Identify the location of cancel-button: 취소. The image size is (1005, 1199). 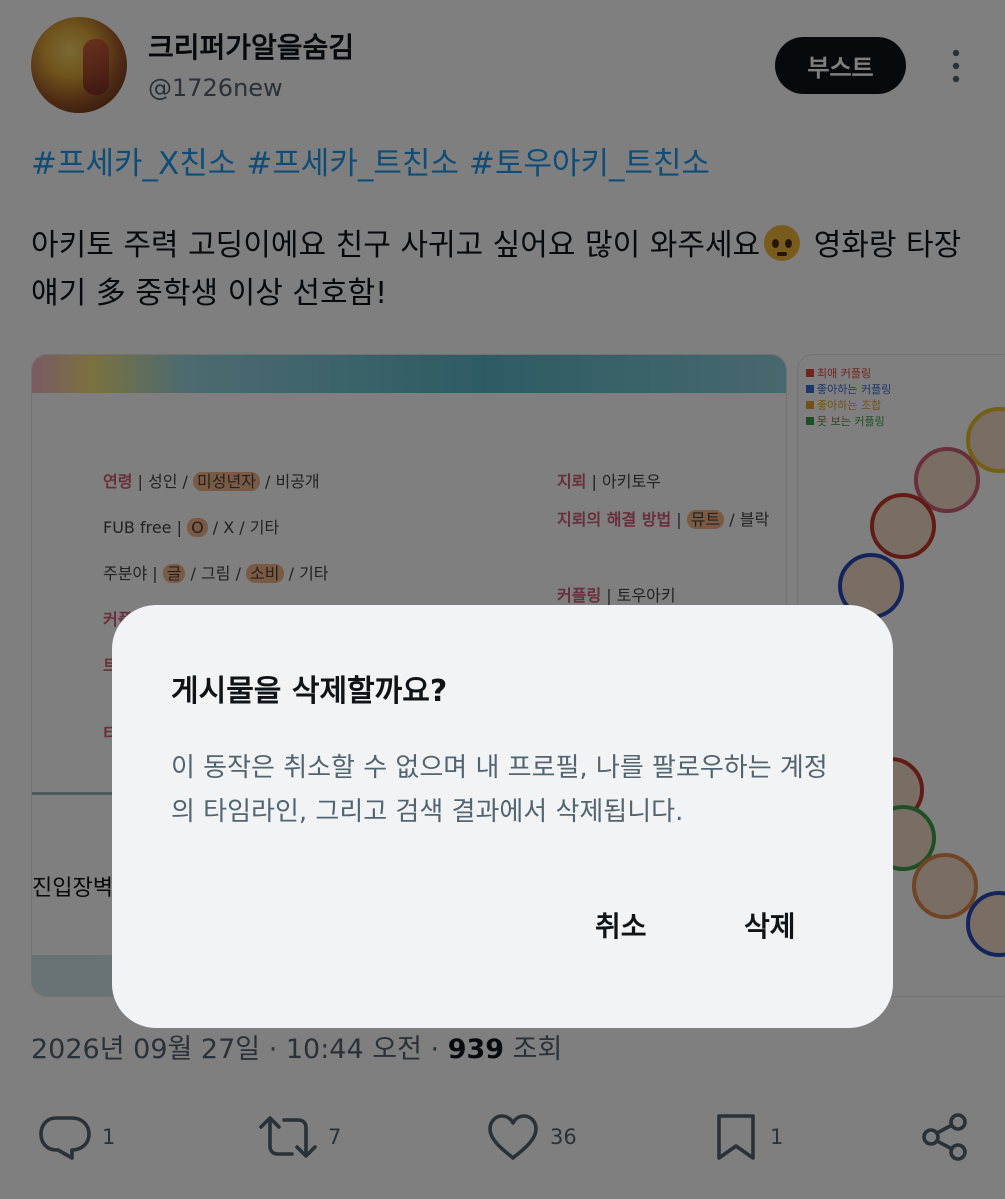
(621, 925).